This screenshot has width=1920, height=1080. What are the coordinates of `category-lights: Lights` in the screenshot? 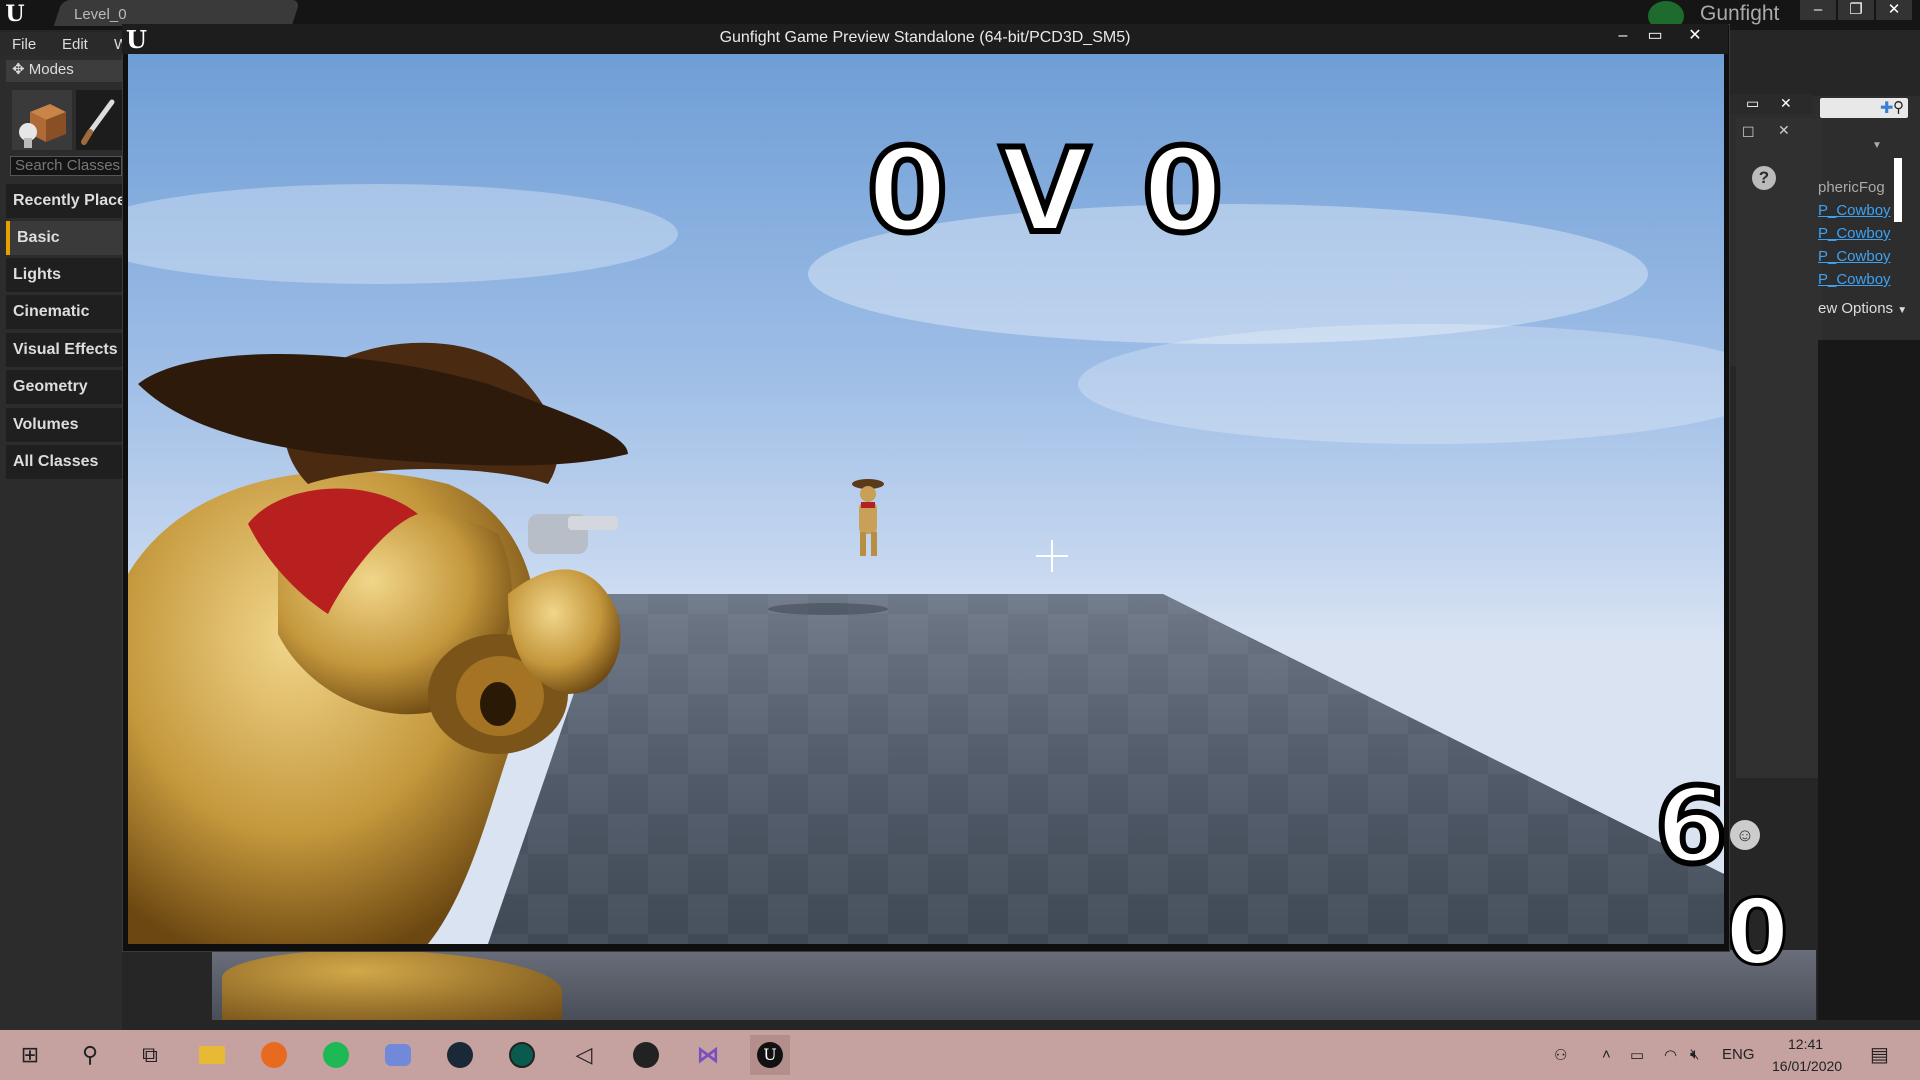 It's located at (64, 275).